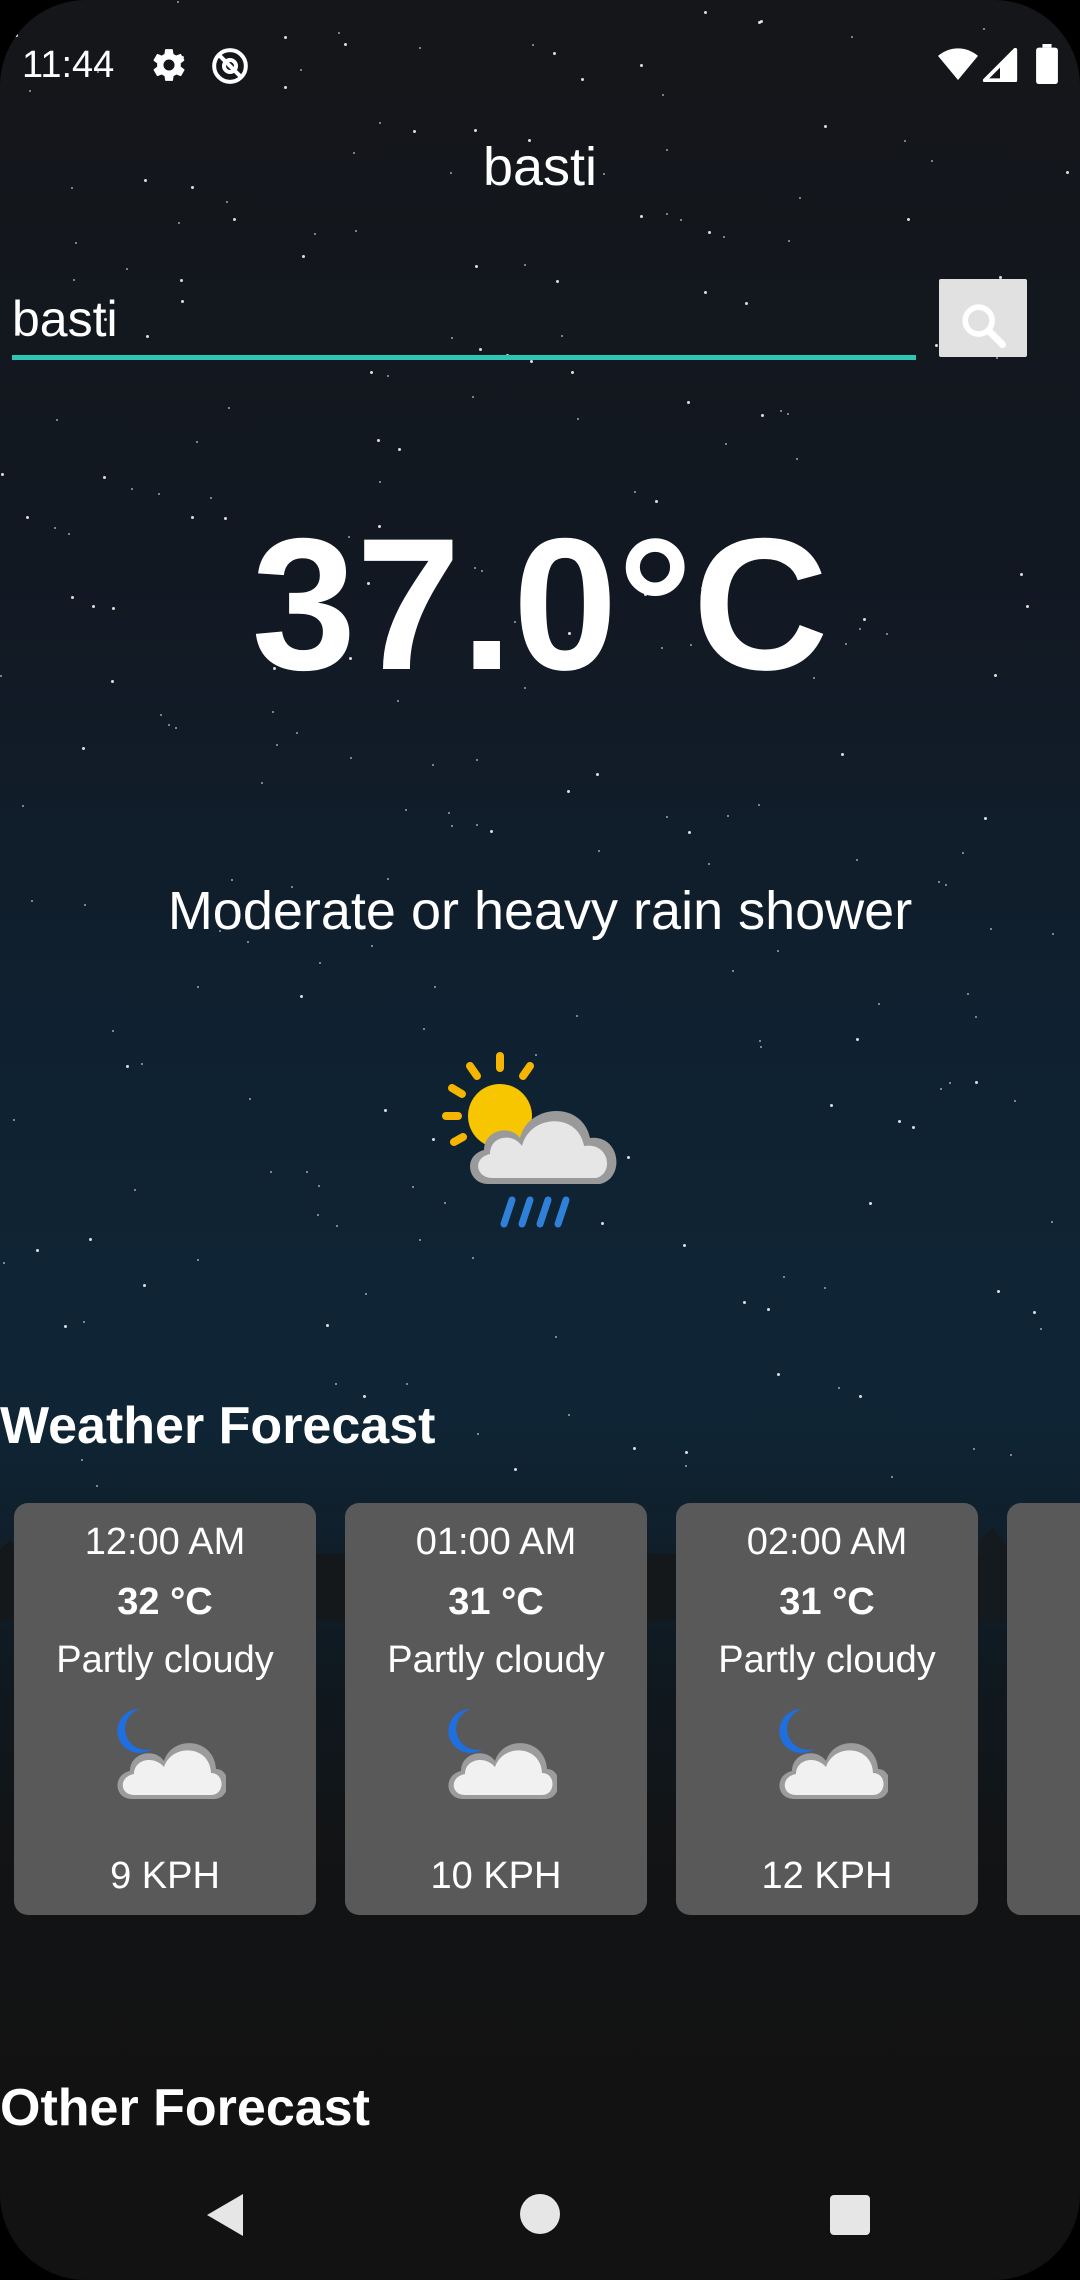 The height and width of the screenshot is (2280, 1080). Describe the element at coordinates (827, 1709) in the screenshot. I see `forecast-card: 02:00 AM 31 °C Partly cloudy 12 KPH` at that location.